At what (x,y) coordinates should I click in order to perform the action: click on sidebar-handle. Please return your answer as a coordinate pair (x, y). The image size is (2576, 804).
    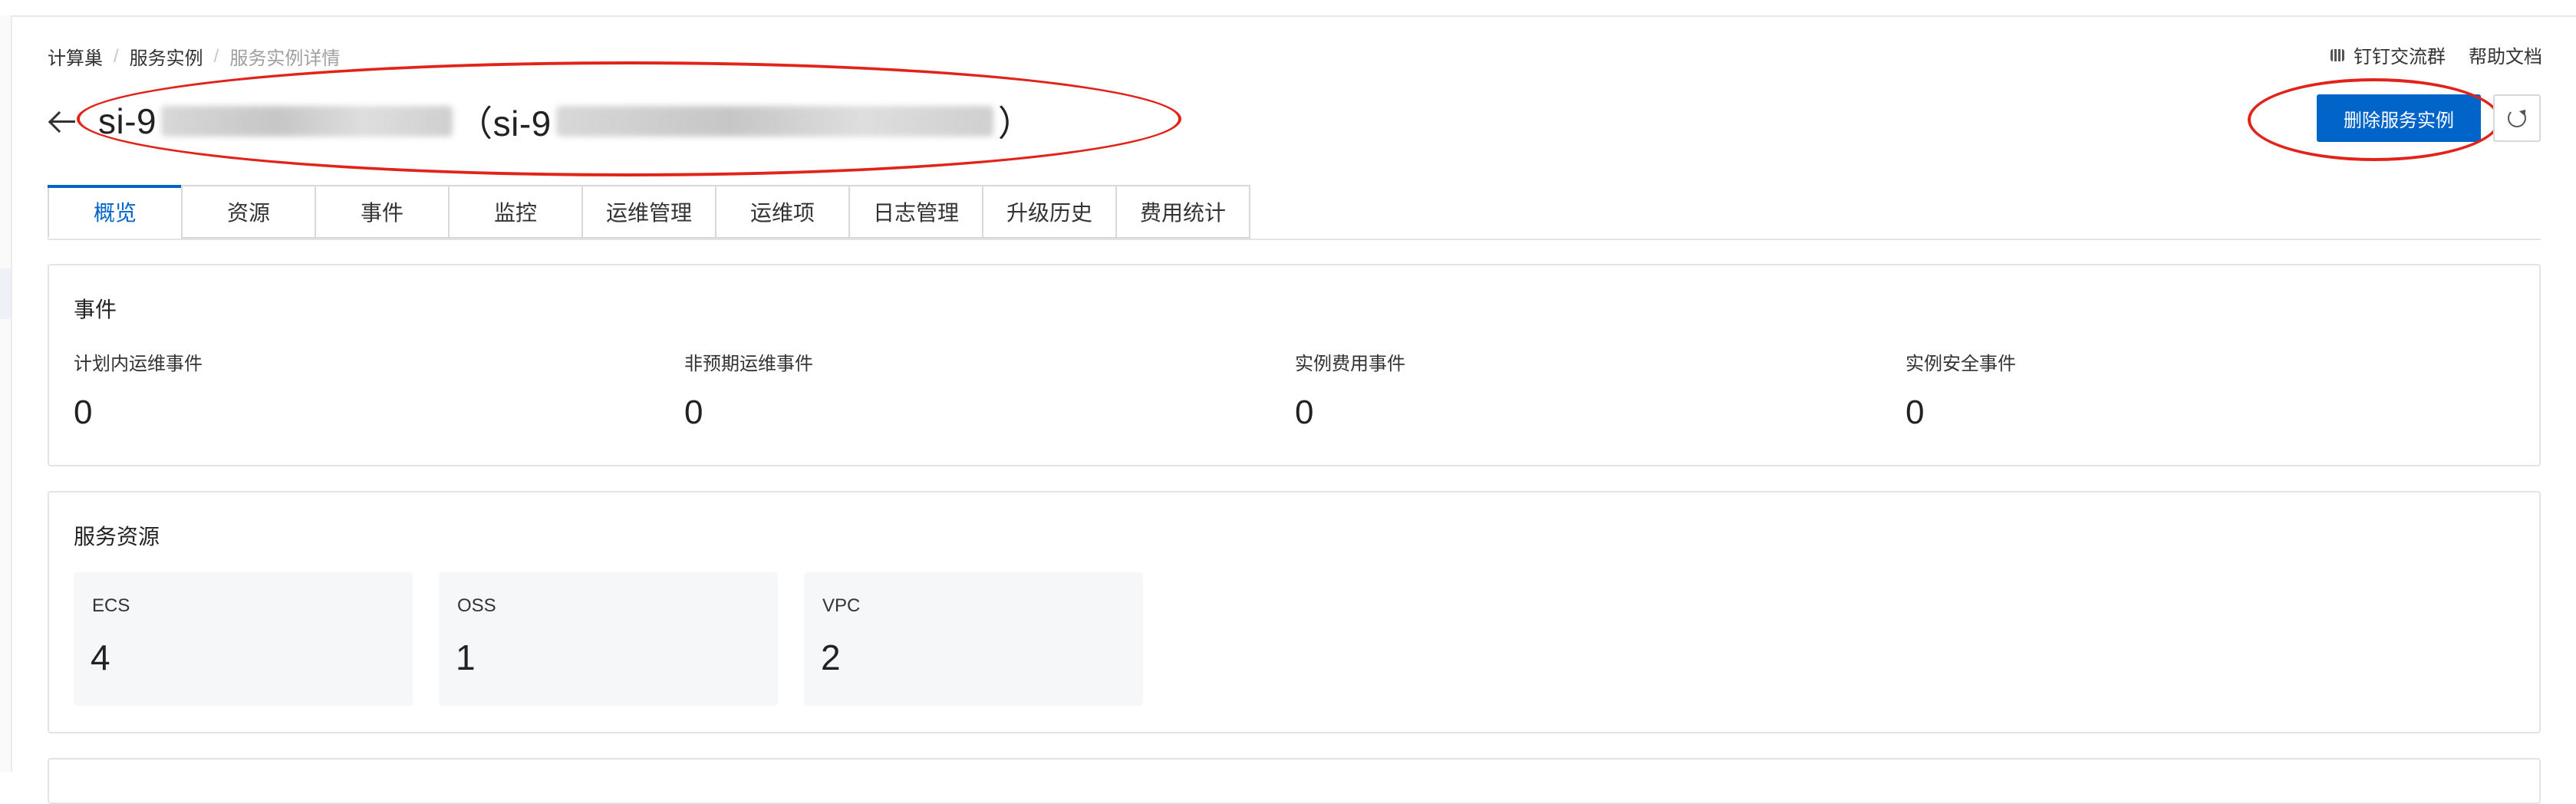
    Looking at the image, I should click on (5, 294).